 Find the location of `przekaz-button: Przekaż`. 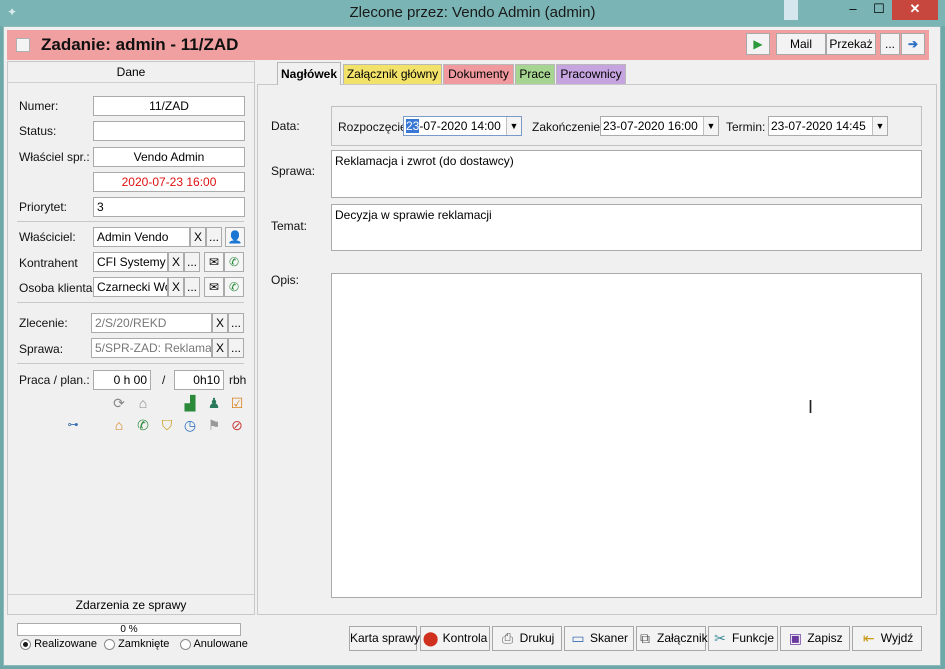

przekaz-button: Przekaż is located at coordinates (851, 44).